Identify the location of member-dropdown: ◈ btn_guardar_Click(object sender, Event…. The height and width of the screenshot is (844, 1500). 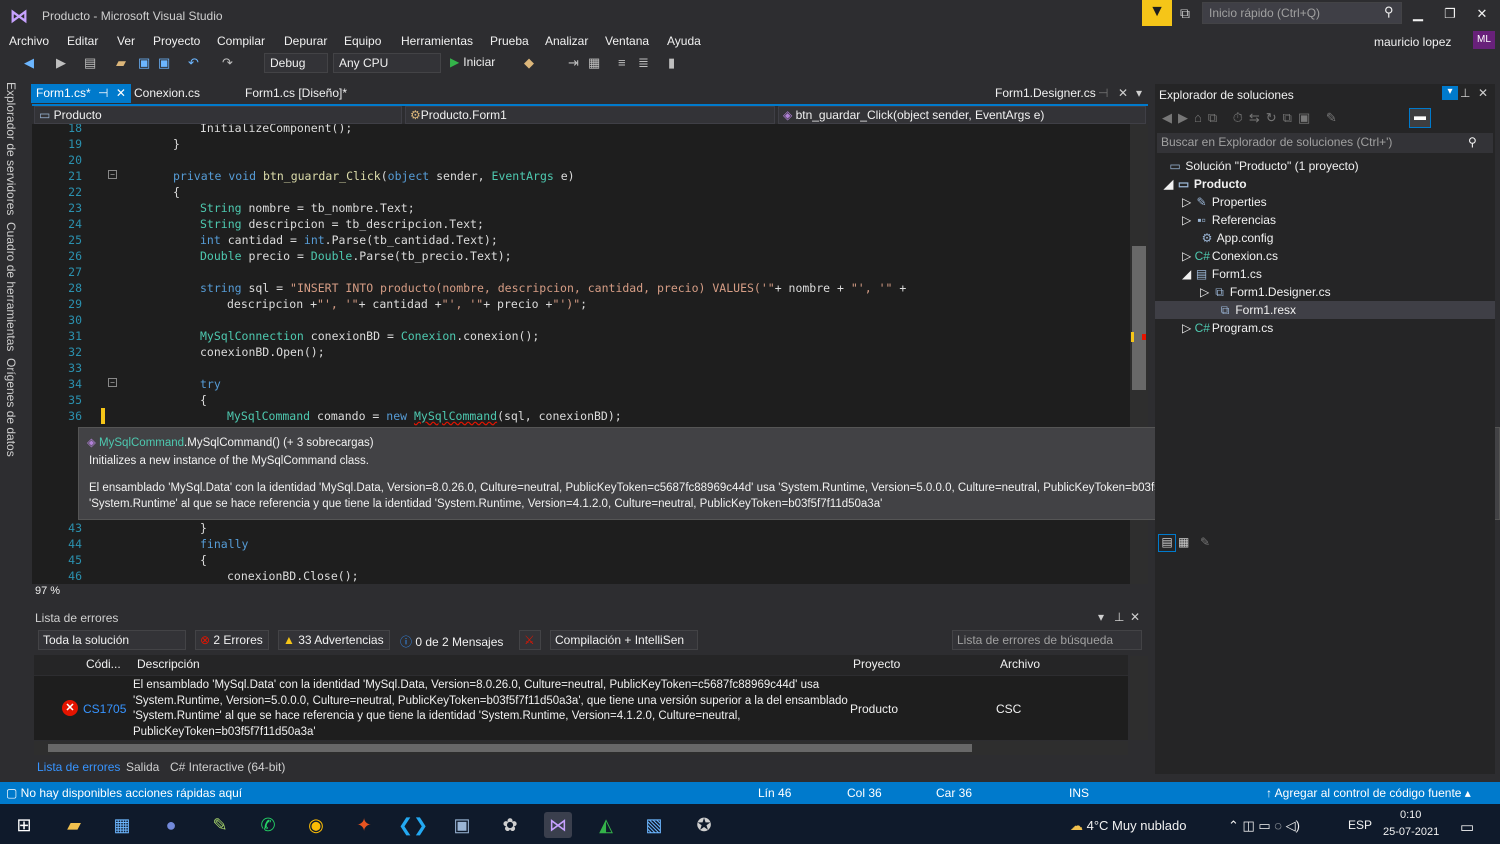
(962, 115).